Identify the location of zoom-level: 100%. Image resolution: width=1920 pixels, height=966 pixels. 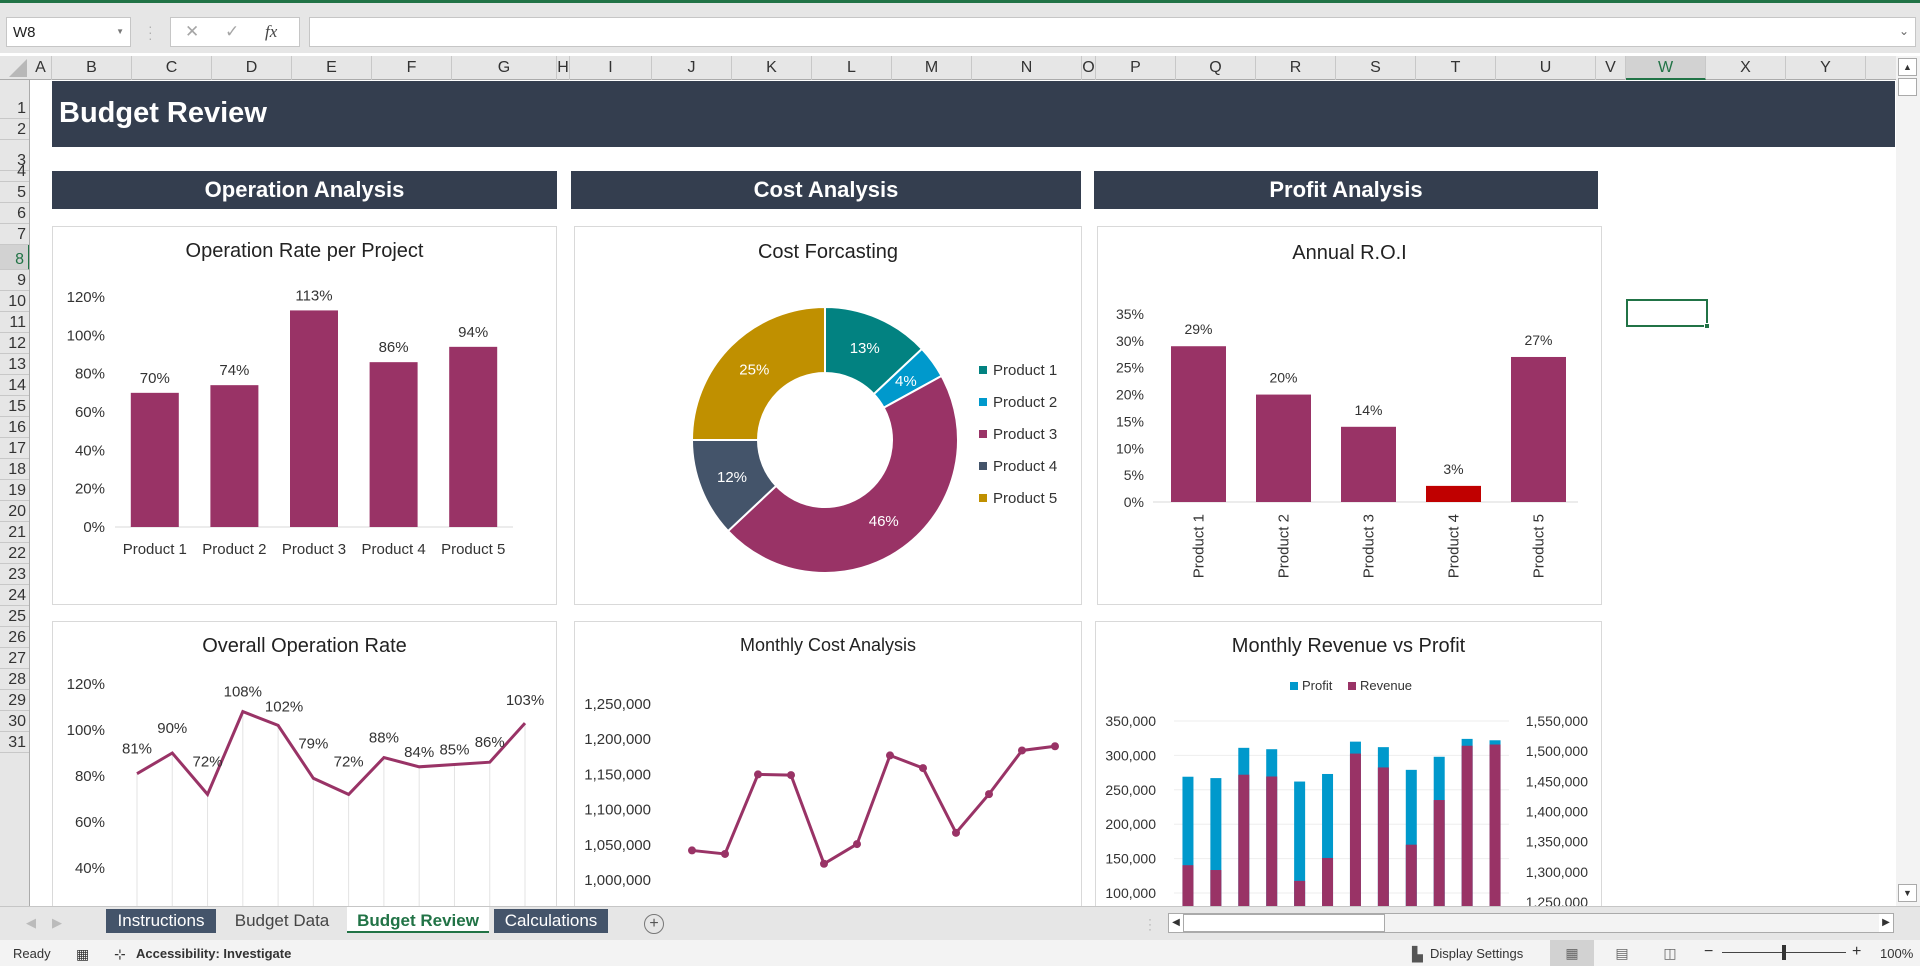
(1896, 953).